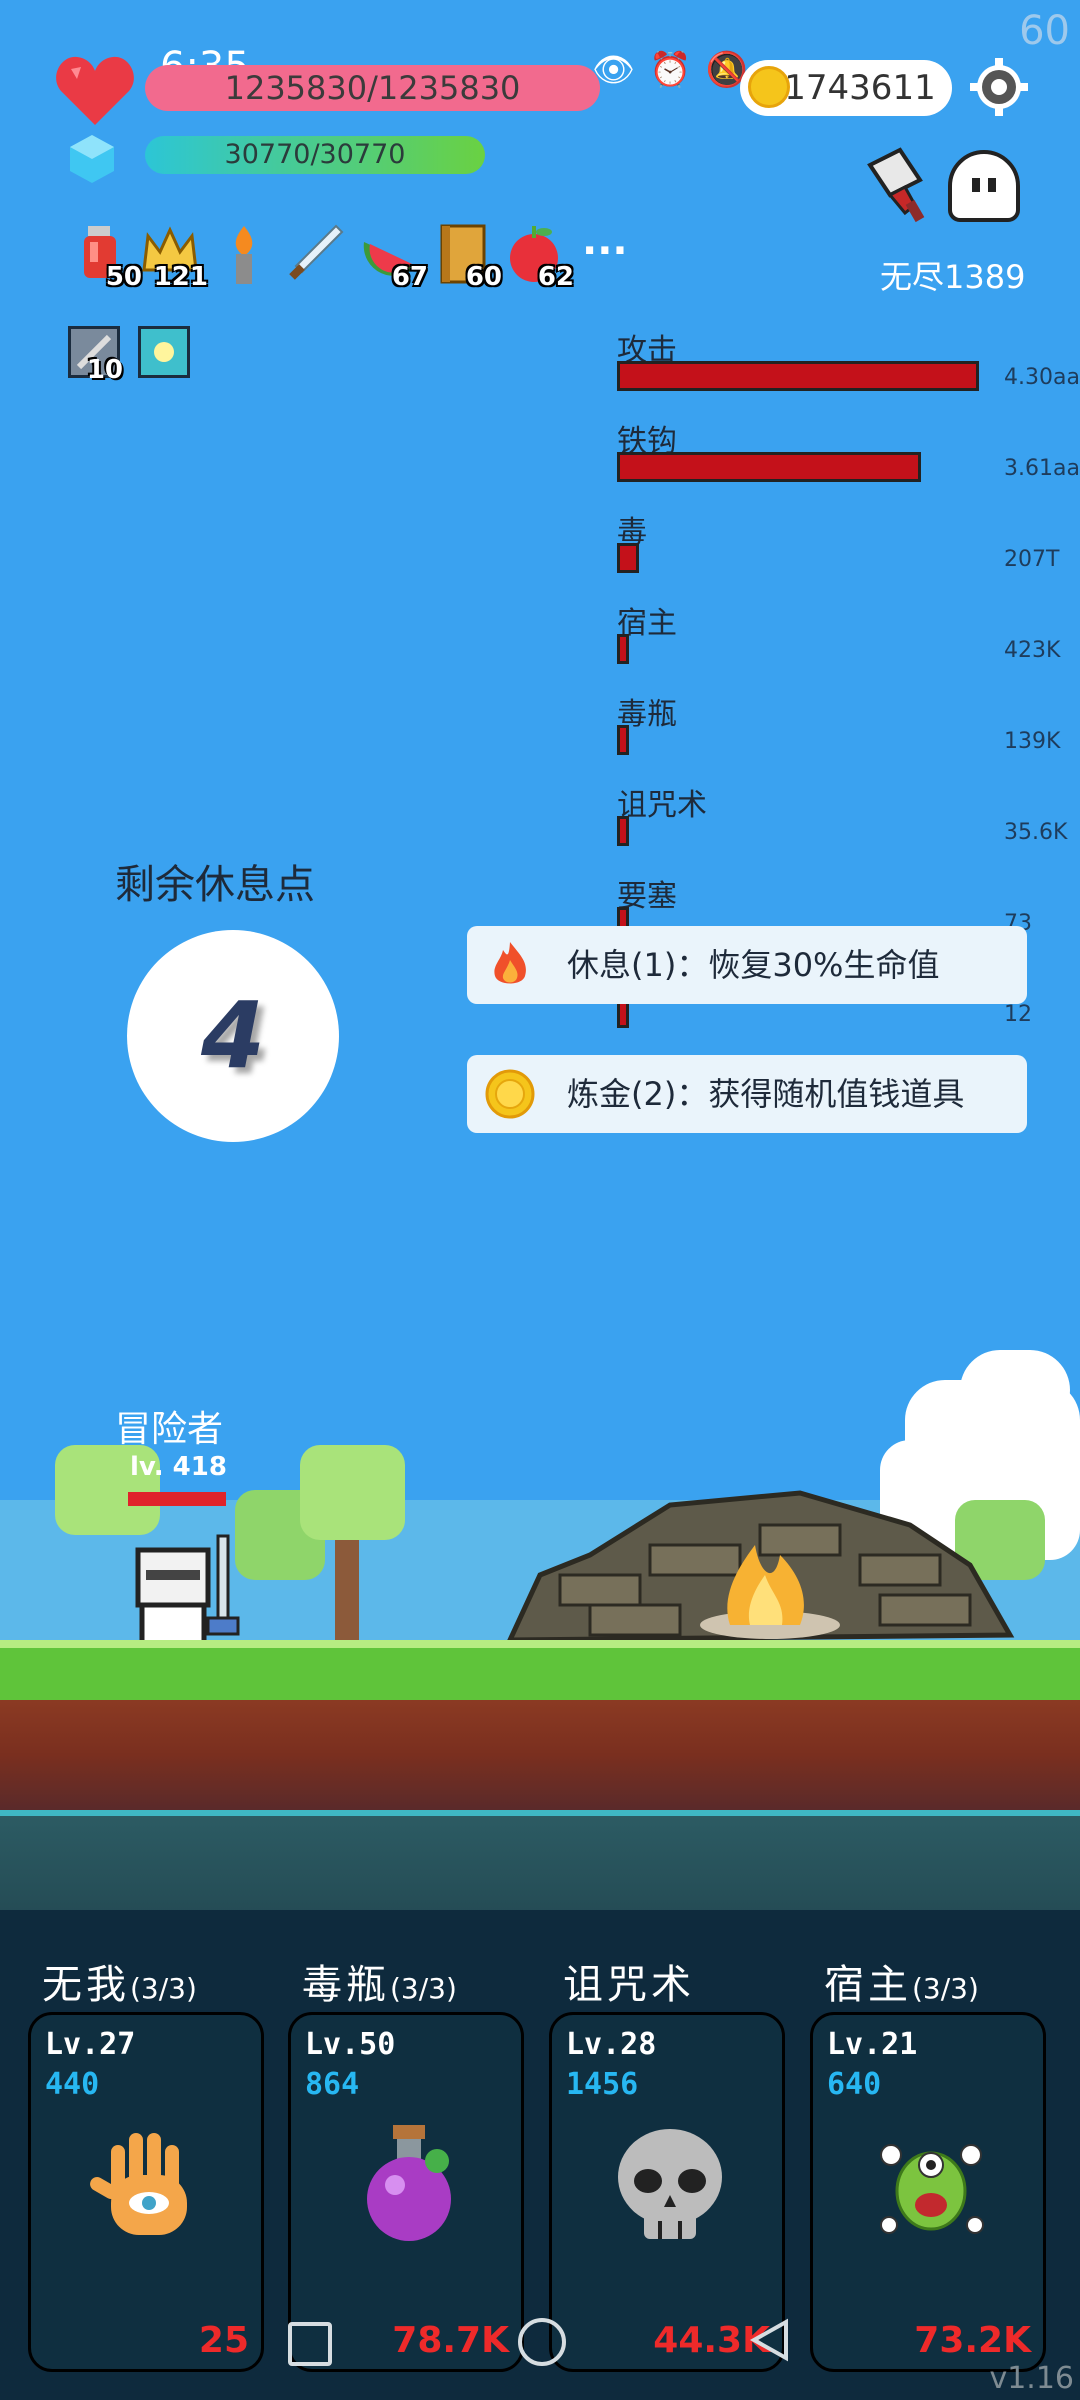 This screenshot has height=2400, width=1080. What do you see at coordinates (169, 1429) in the screenshot?
I see `adventurer-name: 冒险者` at bounding box center [169, 1429].